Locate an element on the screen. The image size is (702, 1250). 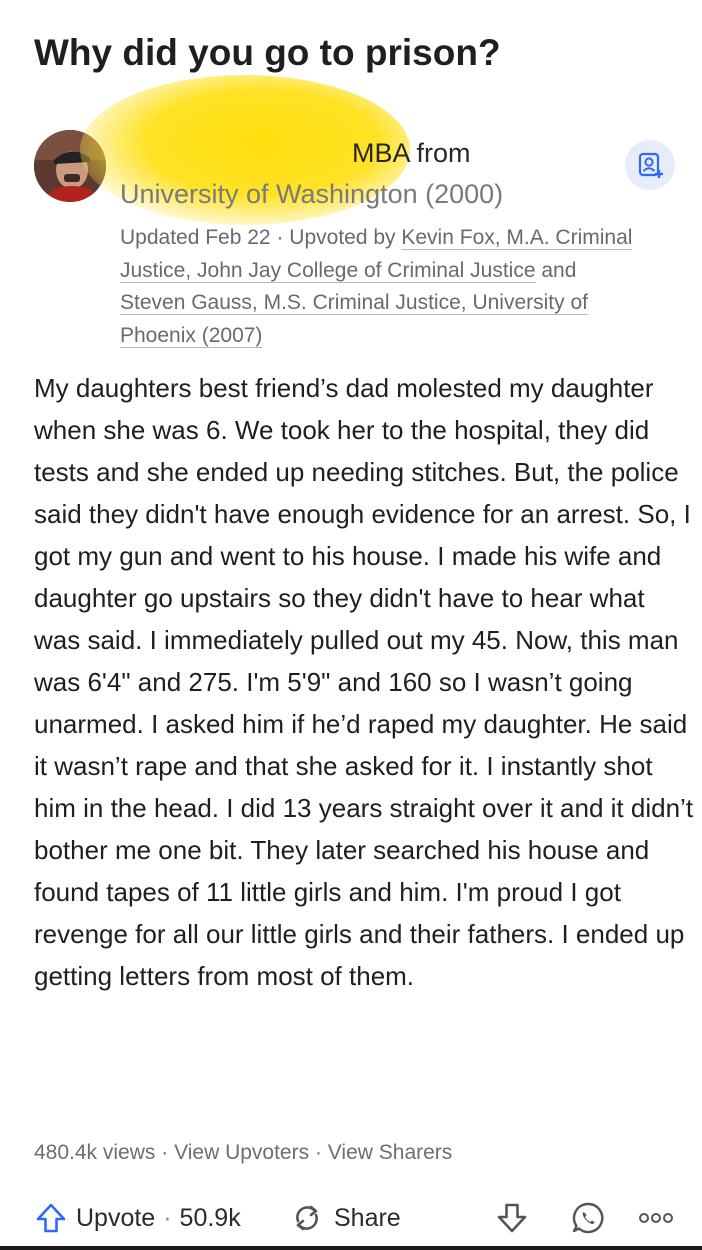
author-school-text: University of Washington (2000) is located at coordinates (312, 194).